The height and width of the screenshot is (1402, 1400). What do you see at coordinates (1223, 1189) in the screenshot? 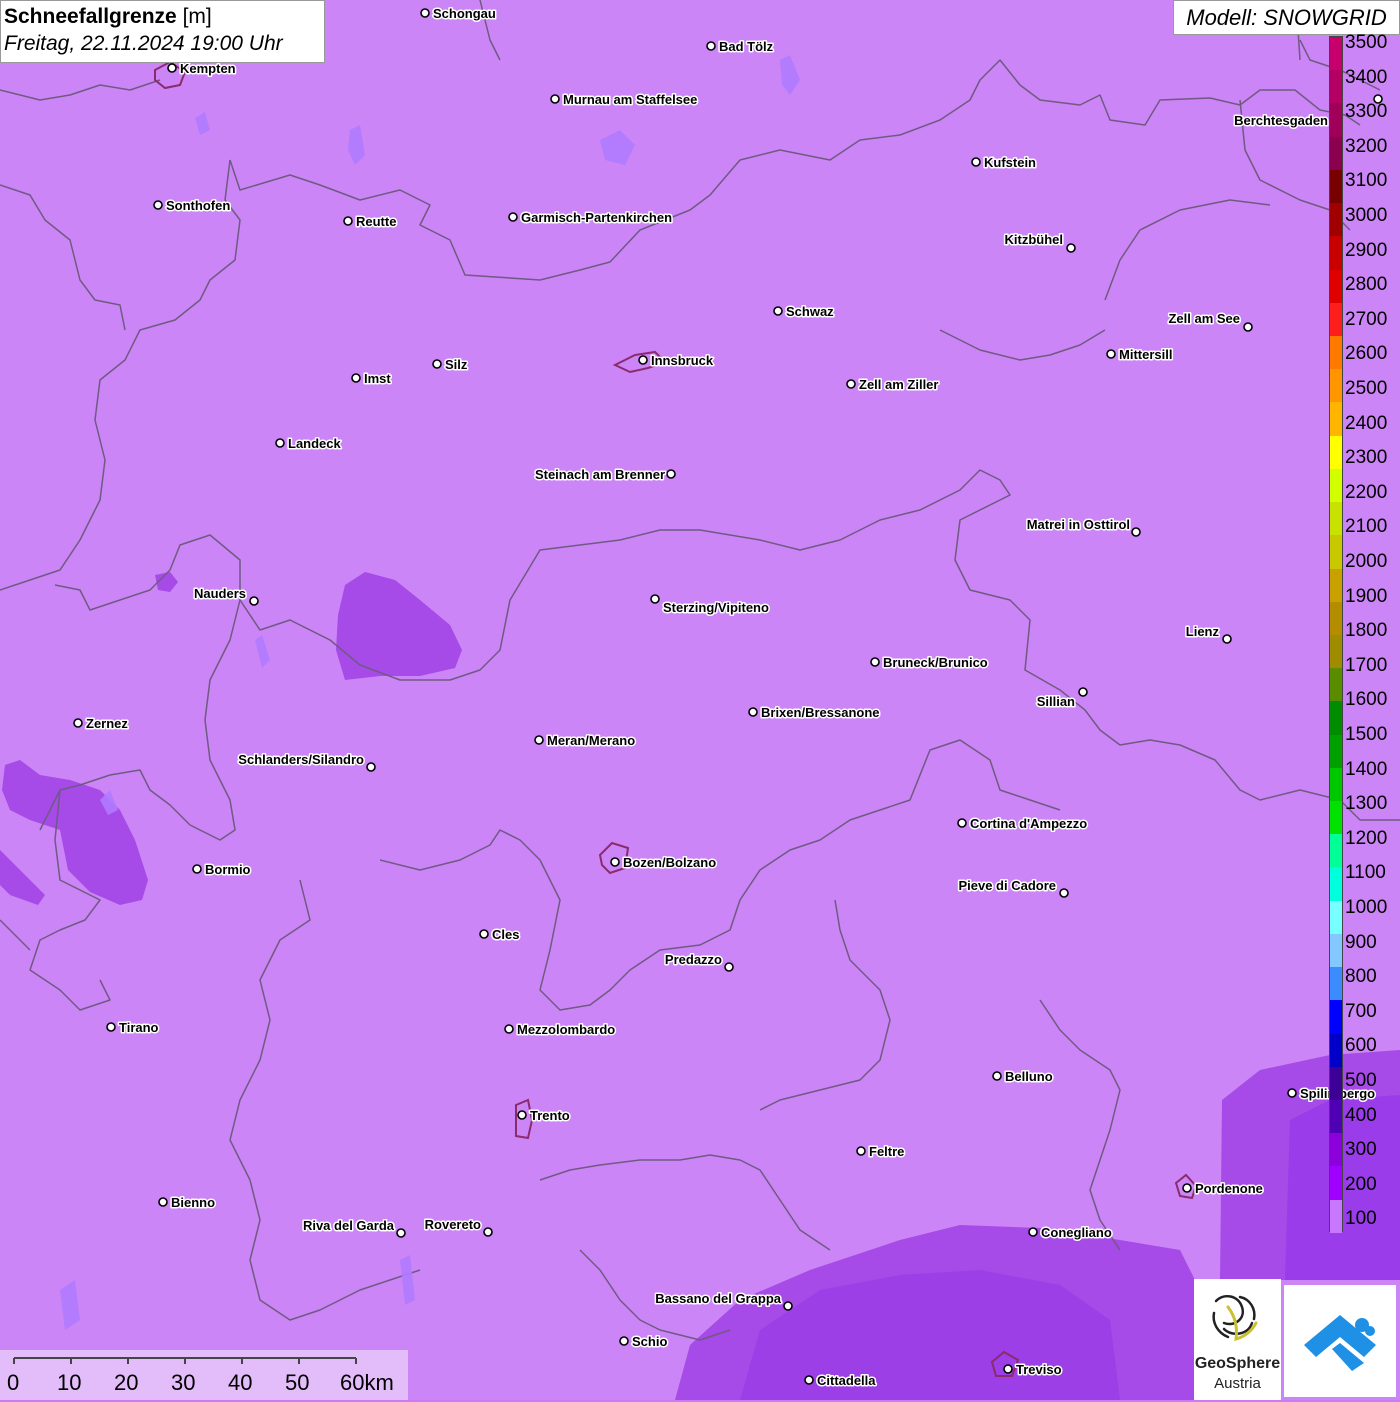
I see `city-marker: Pordenone` at bounding box center [1223, 1189].